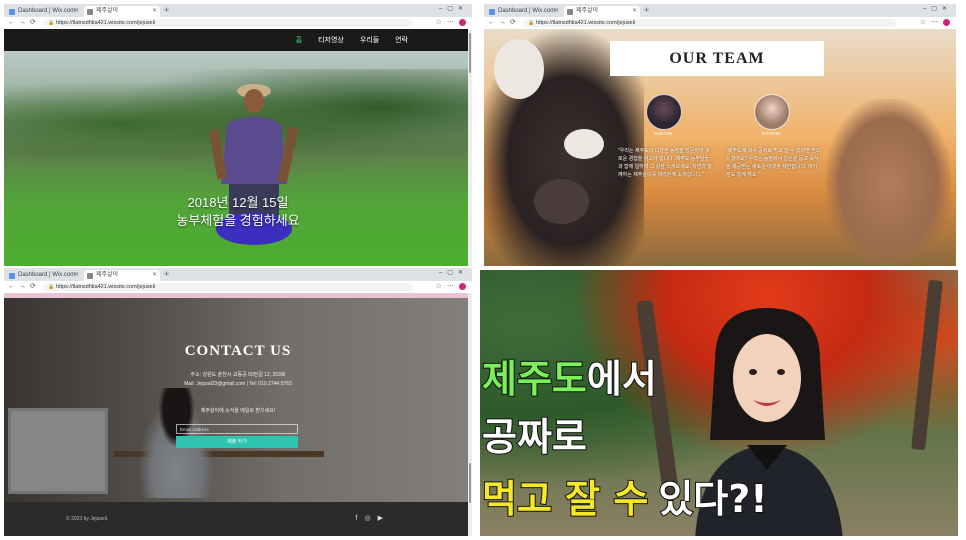 The height and width of the screenshot is (540, 966). Describe the element at coordinates (345, 40) in the screenshot. I see `site-nav-menu: 홈 티저영상 우리들 연락` at that location.